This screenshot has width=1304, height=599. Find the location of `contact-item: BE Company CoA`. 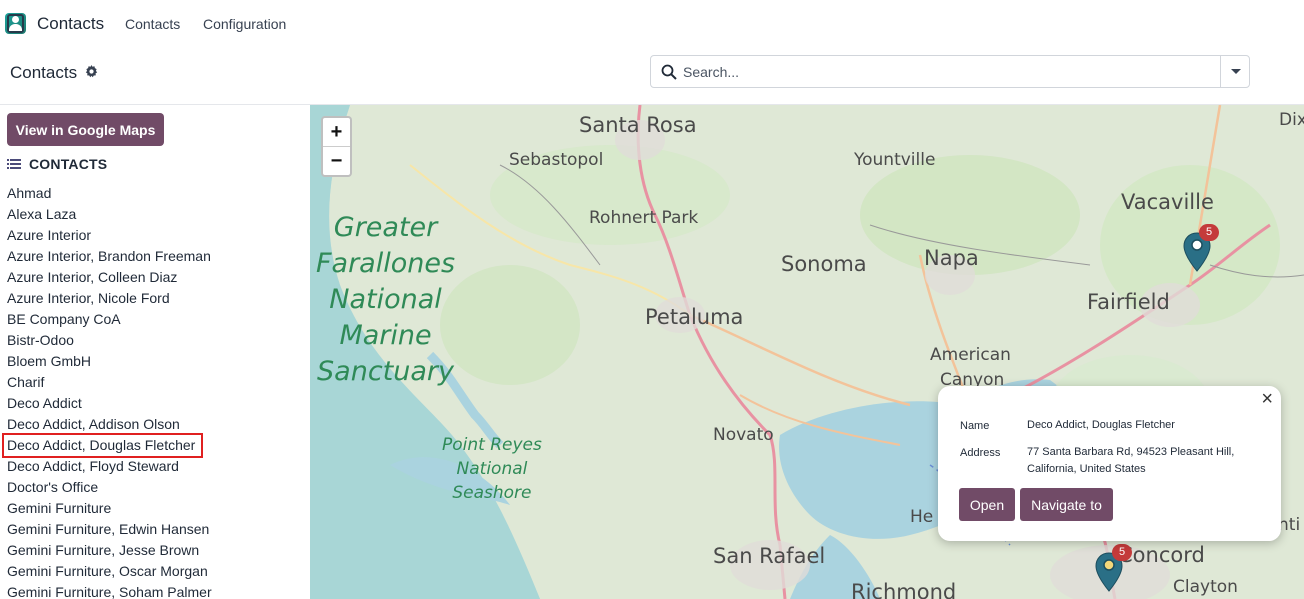

contact-item: BE Company CoA is located at coordinates (109, 319).